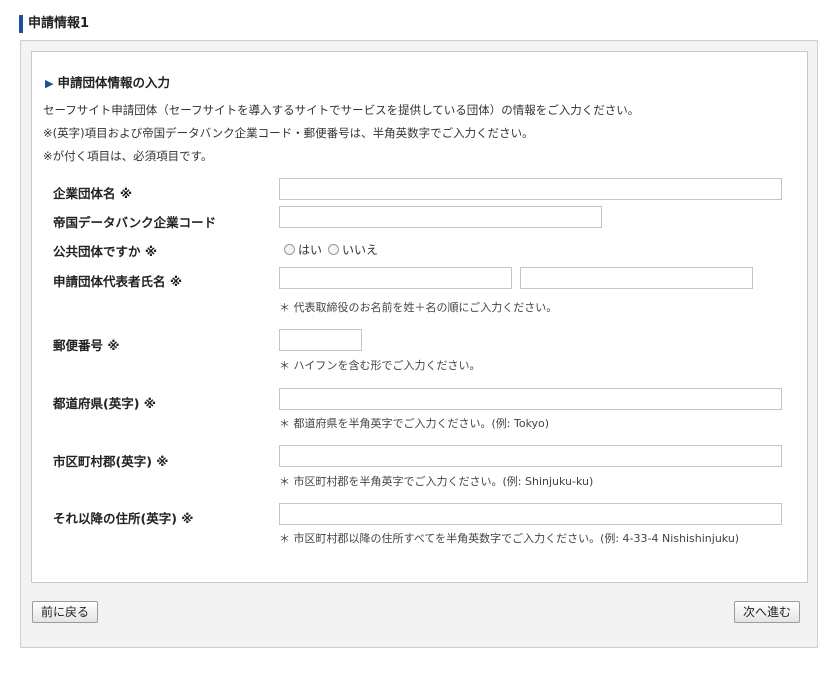  I want to click on section-heading: ▶ 申請団体情報の入力, so click(107, 81).